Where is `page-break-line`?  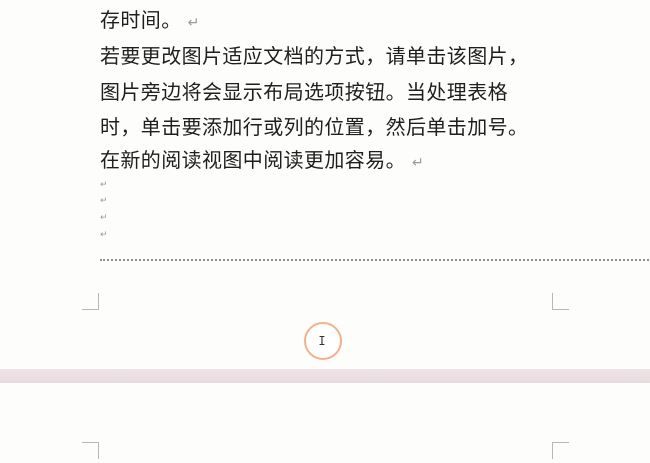 page-break-line is located at coordinates (375, 260).